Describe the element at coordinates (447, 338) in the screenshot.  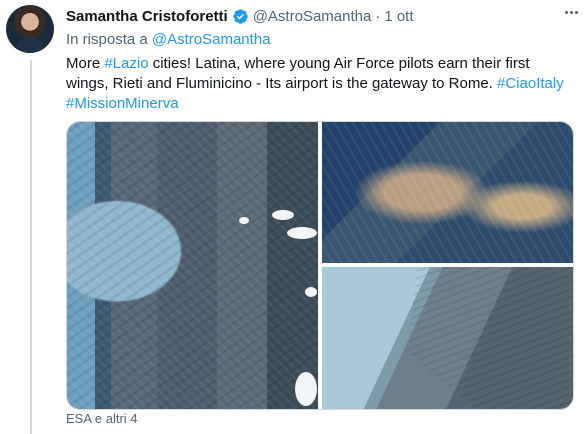
I see `satellite-image-fiumicino` at that location.